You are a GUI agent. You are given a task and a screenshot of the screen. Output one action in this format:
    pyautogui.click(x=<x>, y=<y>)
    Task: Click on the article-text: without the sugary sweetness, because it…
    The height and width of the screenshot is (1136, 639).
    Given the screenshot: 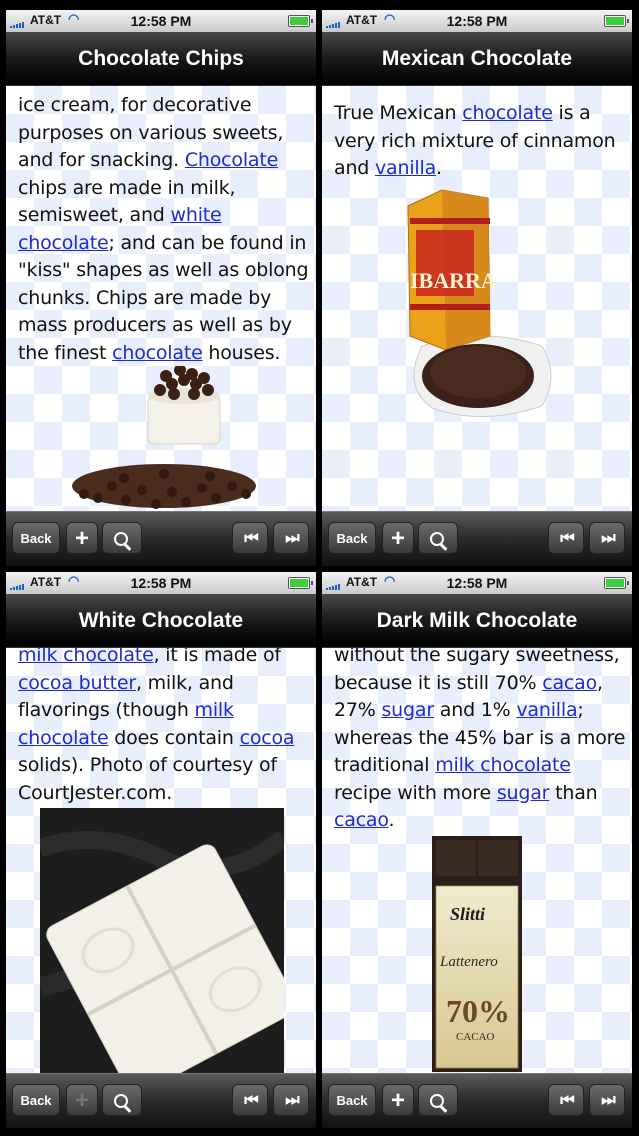 What is the action you would take?
    pyautogui.click(x=480, y=739)
    